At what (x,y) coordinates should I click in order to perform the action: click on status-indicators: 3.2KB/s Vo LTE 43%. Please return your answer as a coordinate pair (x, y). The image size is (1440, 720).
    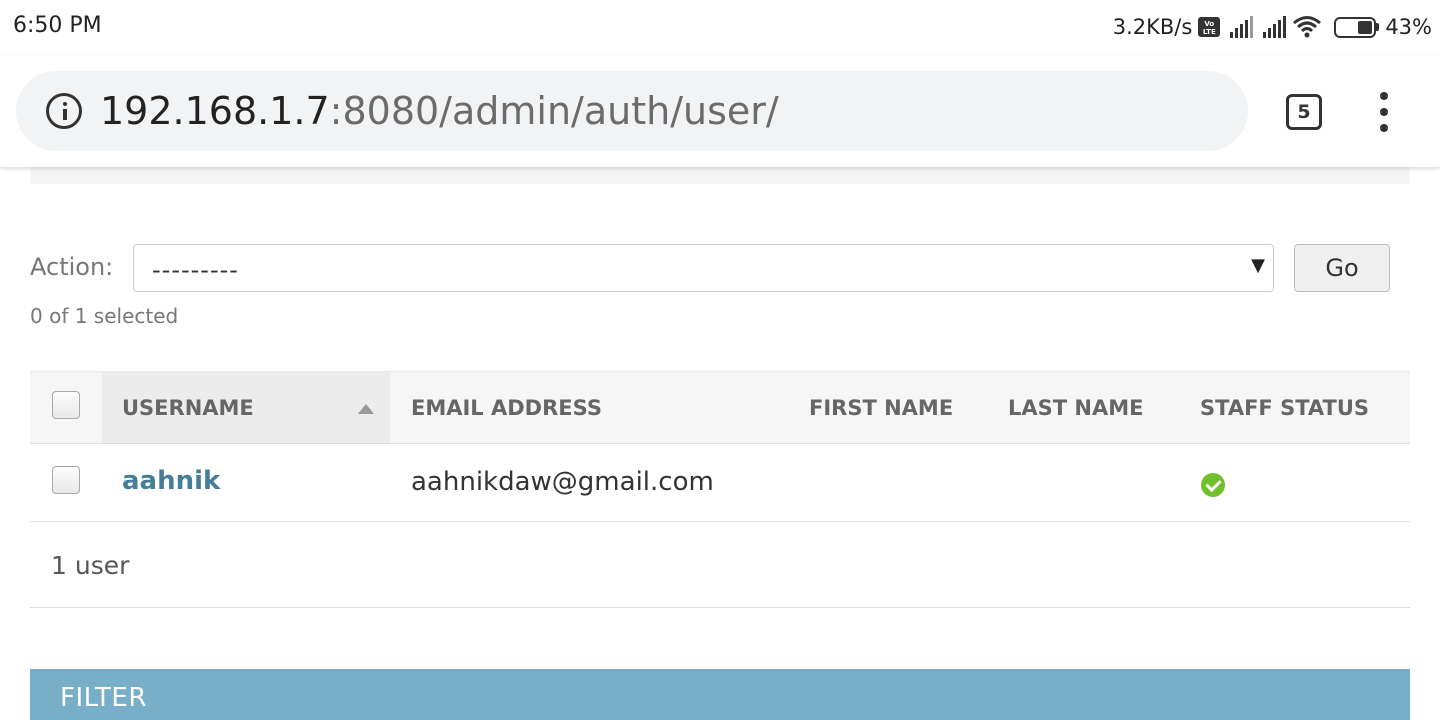
    Looking at the image, I should click on (1272, 27).